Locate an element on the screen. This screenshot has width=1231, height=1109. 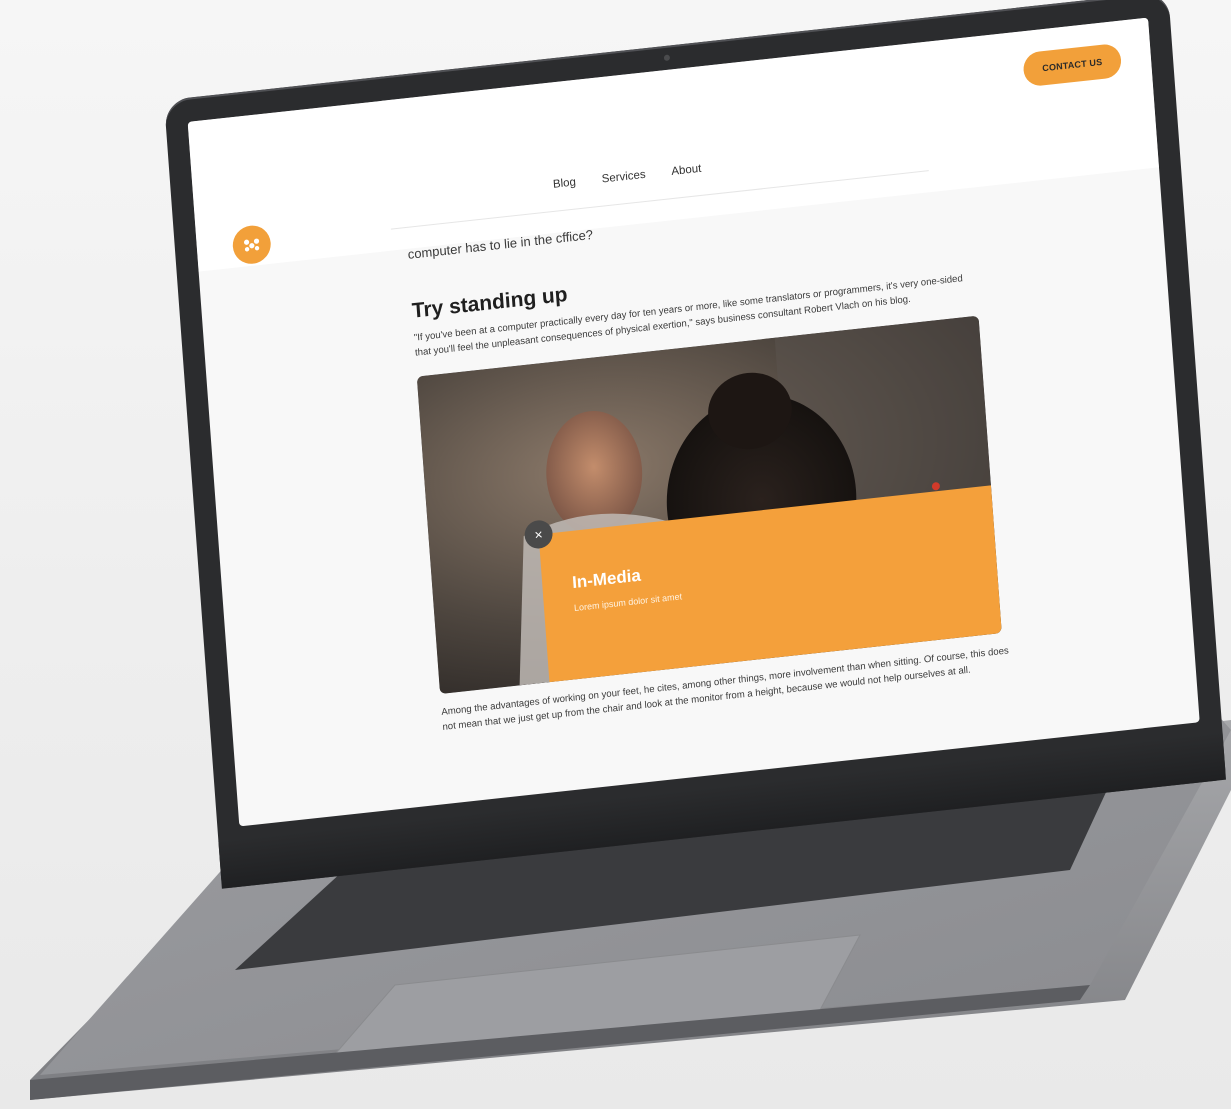
nav-item-blog: Blog is located at coordinates (565, 183).